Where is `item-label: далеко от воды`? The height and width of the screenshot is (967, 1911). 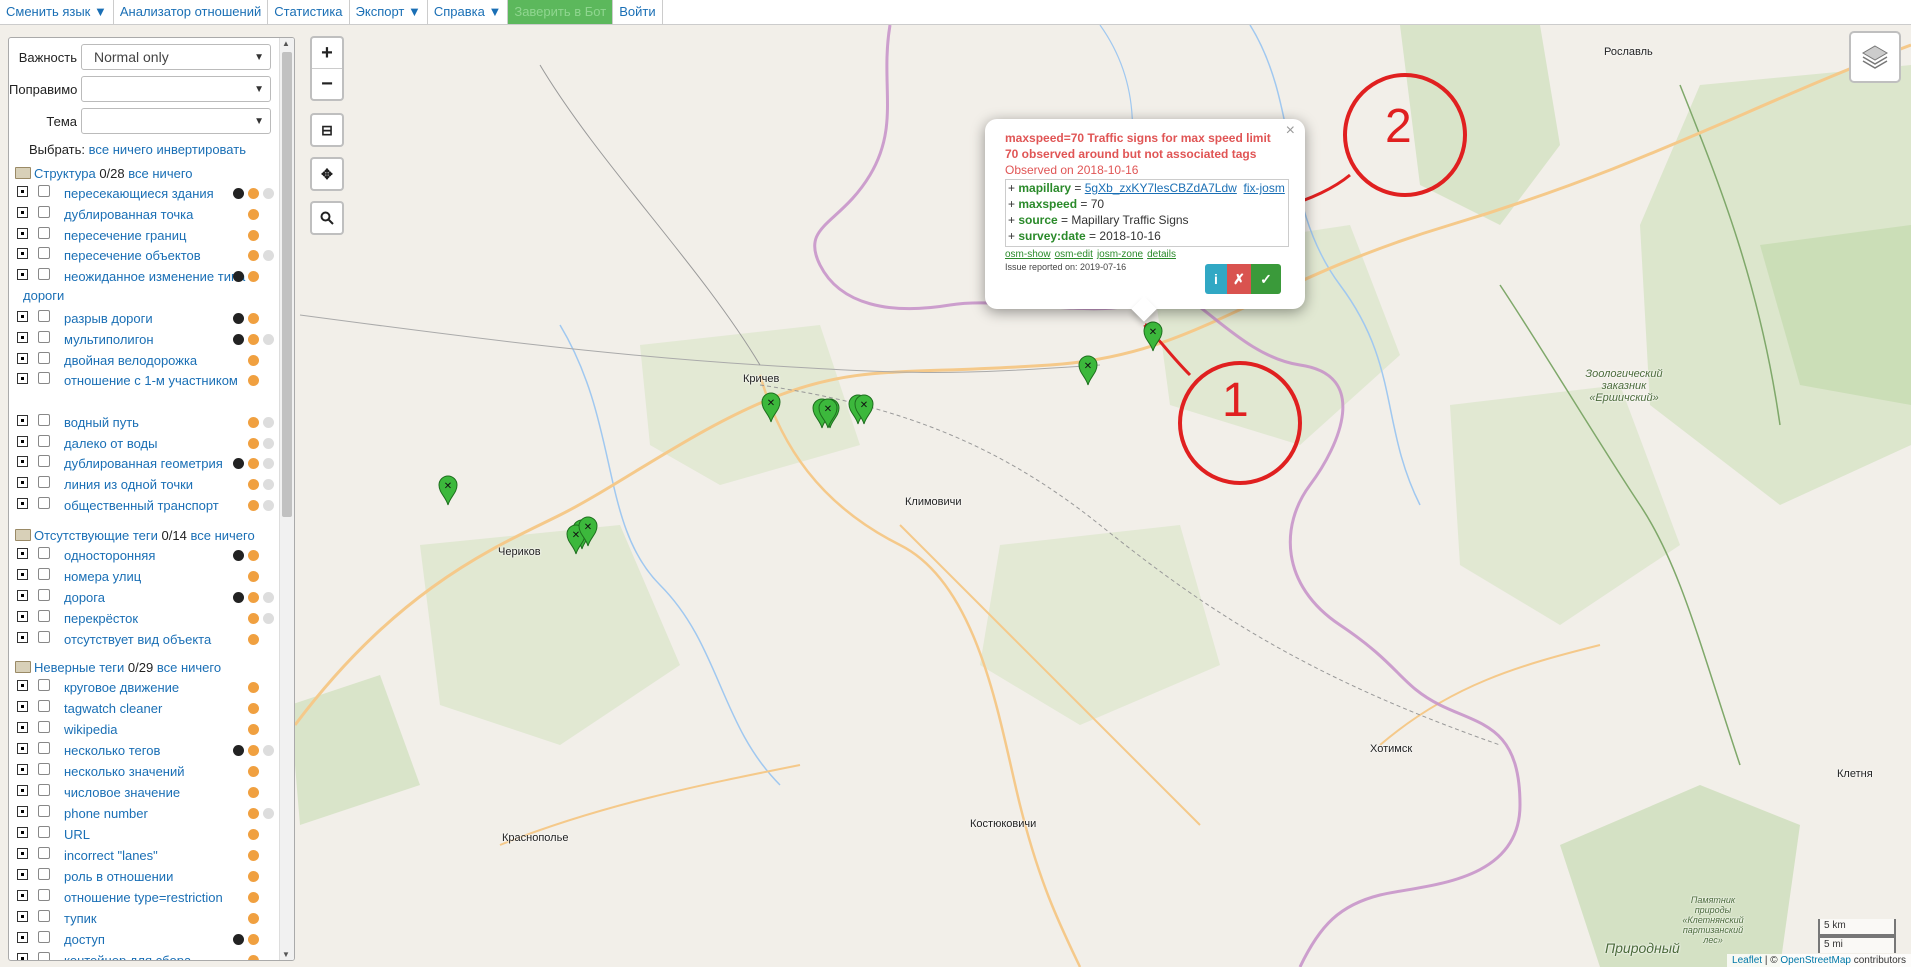 item-label: далеко от воды is located at coordinates (151, 443).